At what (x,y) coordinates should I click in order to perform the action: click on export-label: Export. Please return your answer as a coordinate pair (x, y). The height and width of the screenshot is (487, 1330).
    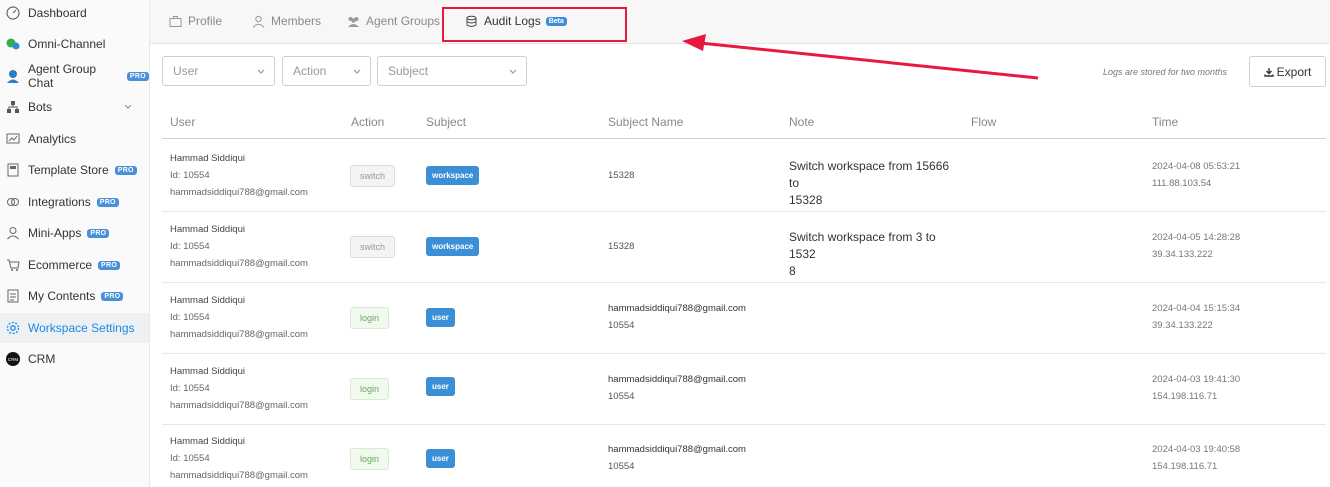
    Looking at the image, I should click on (1294, 71).